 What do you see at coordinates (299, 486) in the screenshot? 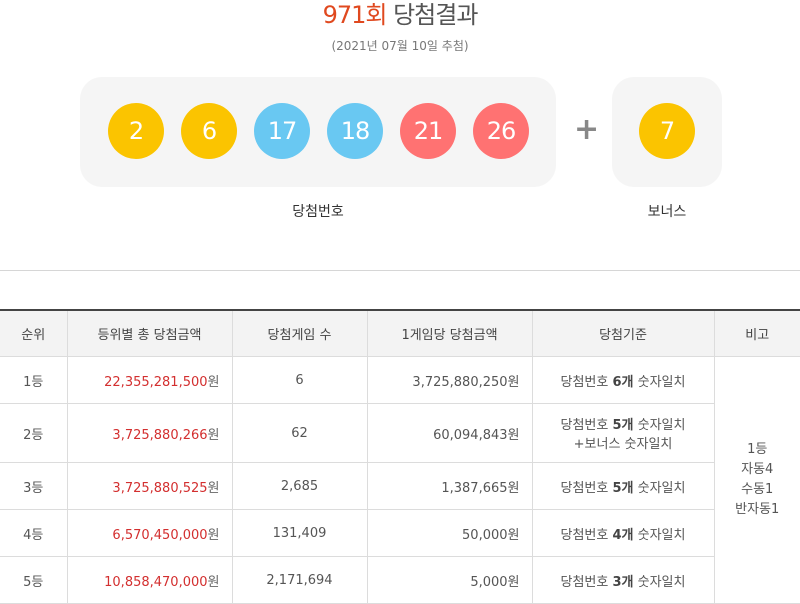
I see `winner-count-cell: 2,685` at bounding box center [299, 486].